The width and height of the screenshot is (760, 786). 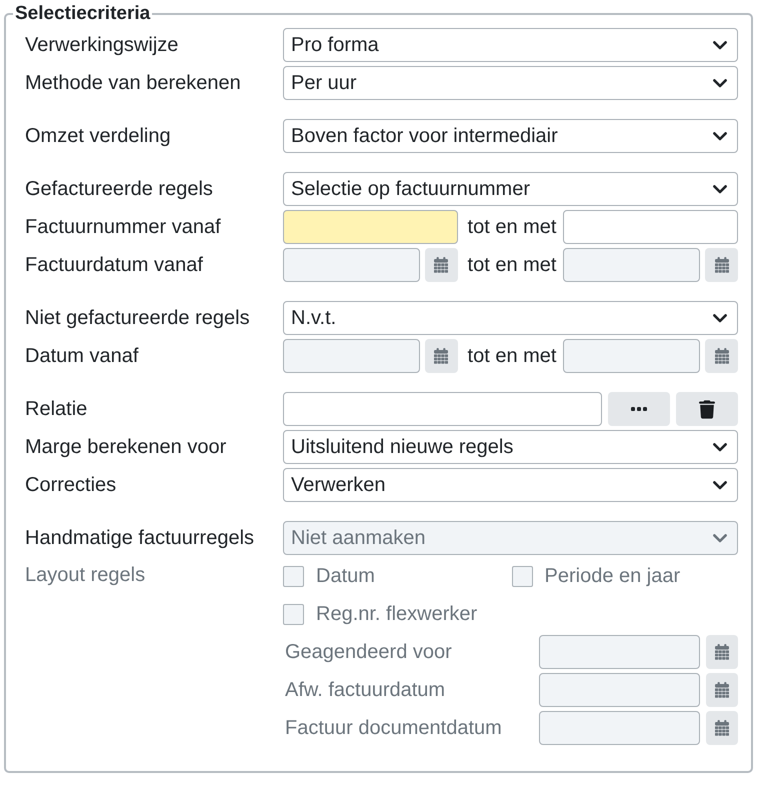 What do you see at coordinates (137, 318) in the screenshot?
I see `field-label: Niet gefactureerde regels` at bounding box center [137, 318].